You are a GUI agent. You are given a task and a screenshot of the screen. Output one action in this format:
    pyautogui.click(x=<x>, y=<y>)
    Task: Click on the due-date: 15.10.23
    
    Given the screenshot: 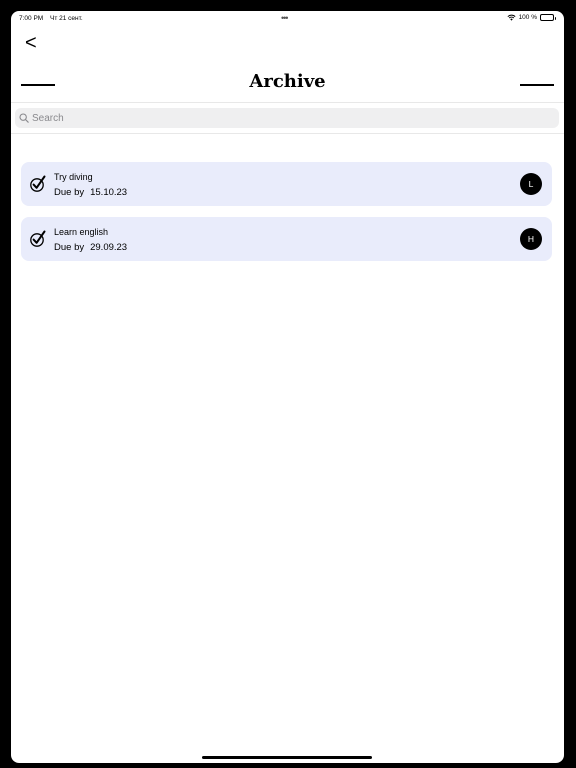 What is the action you would take?
    pyautogui.click(x=109, y=192)
    